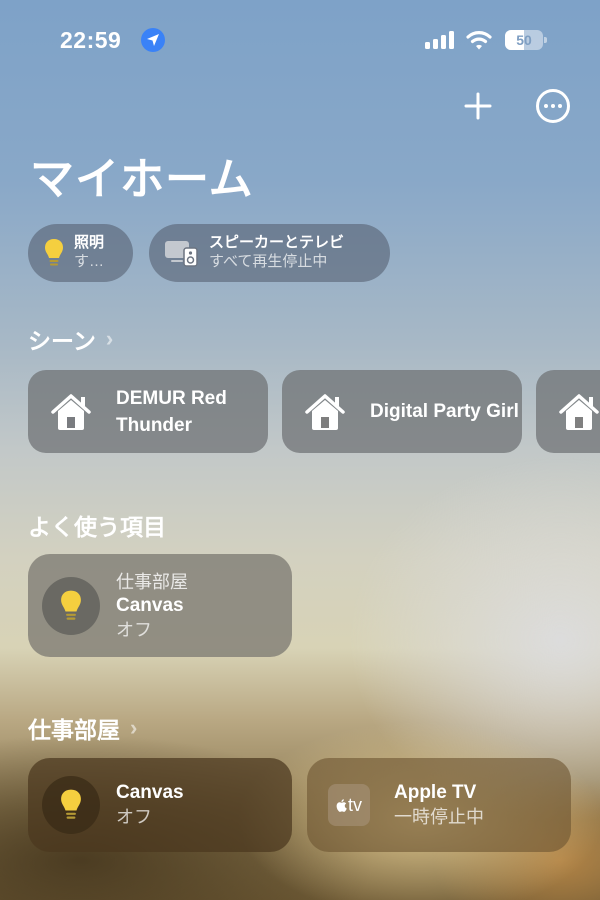  Describe the element at coordinates (479, 40) in the screenshot. I see `wifi-icon` at that location.